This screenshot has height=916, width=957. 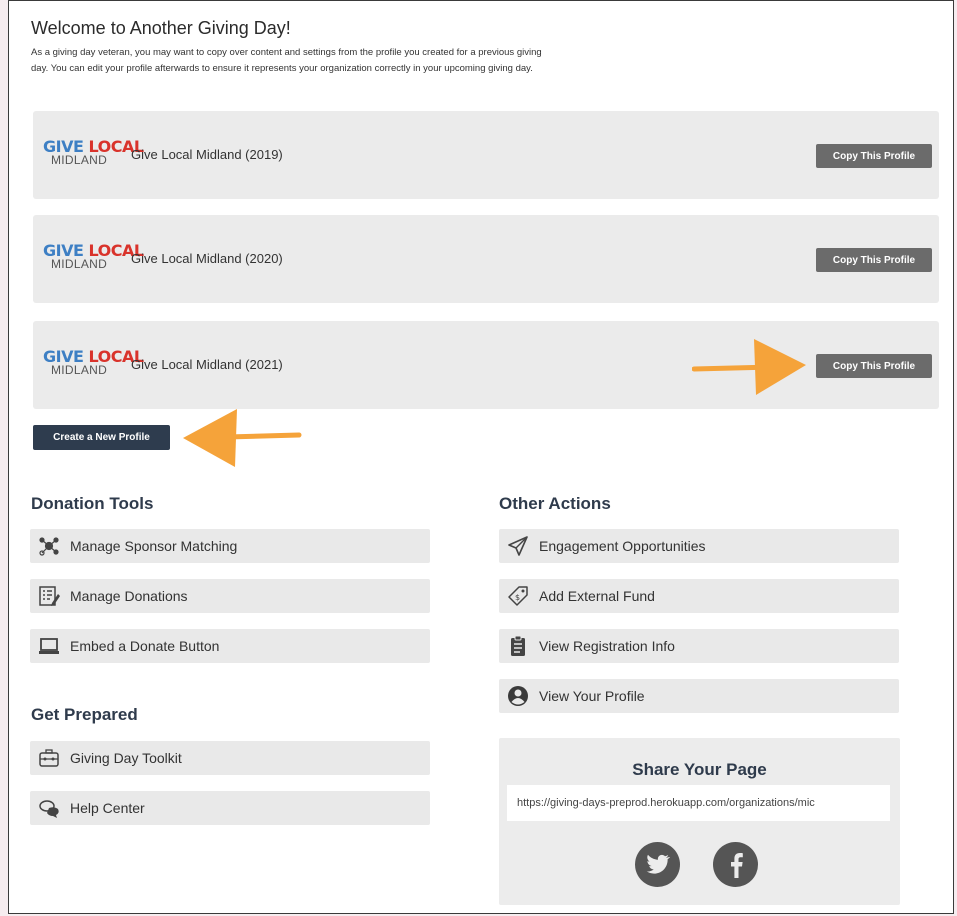 What do you see at coordinates (230, 646) in the screenshot?
I see `embed-donate-button-button: Embed a Donate Button` at bounding box center [230, 646].